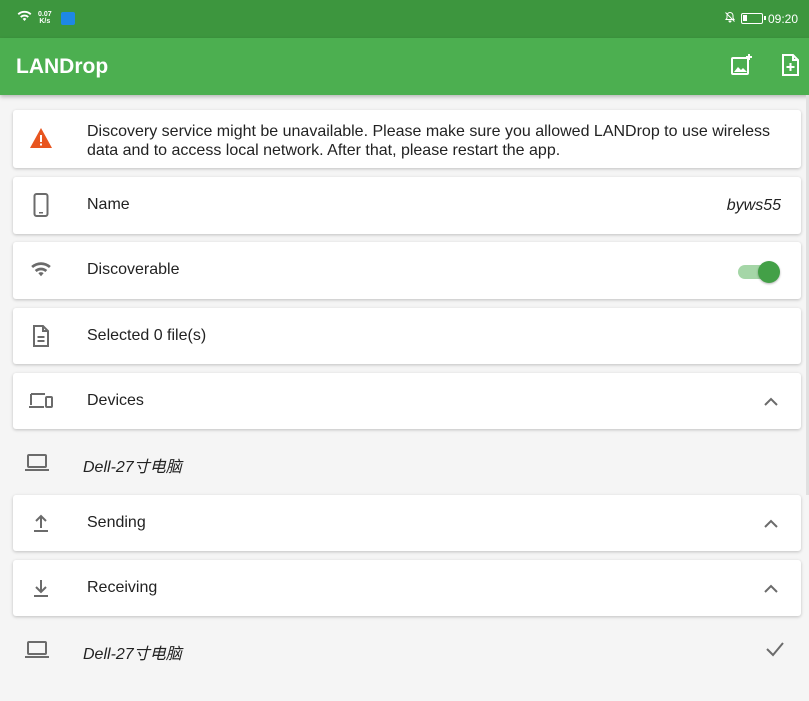 Image resolution: width=809 pixels, height=701 pixels. Describe the element at coordinates (116, 522) in the screenshot. I see `sending-label: Sending` at that location.